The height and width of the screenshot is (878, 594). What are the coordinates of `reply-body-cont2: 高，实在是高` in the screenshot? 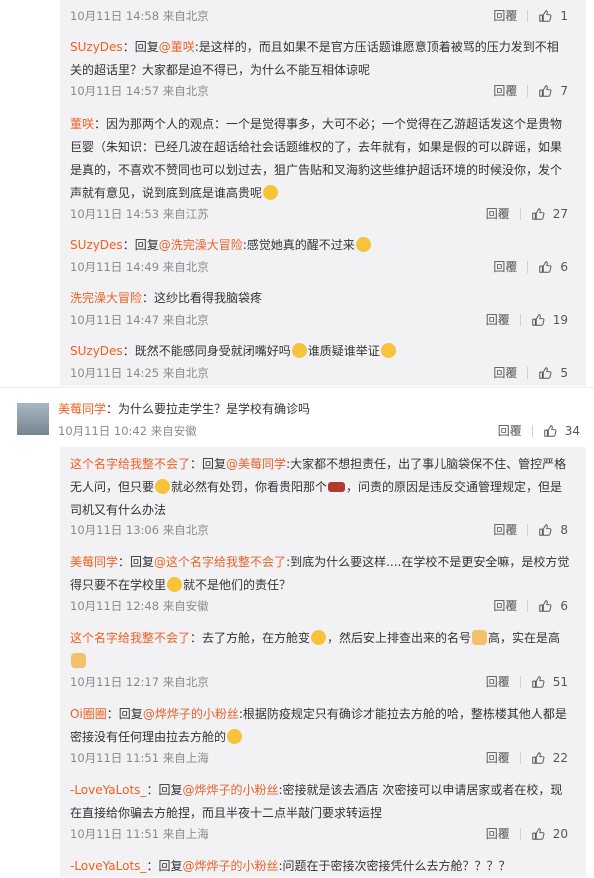 It's located at (524, 638).